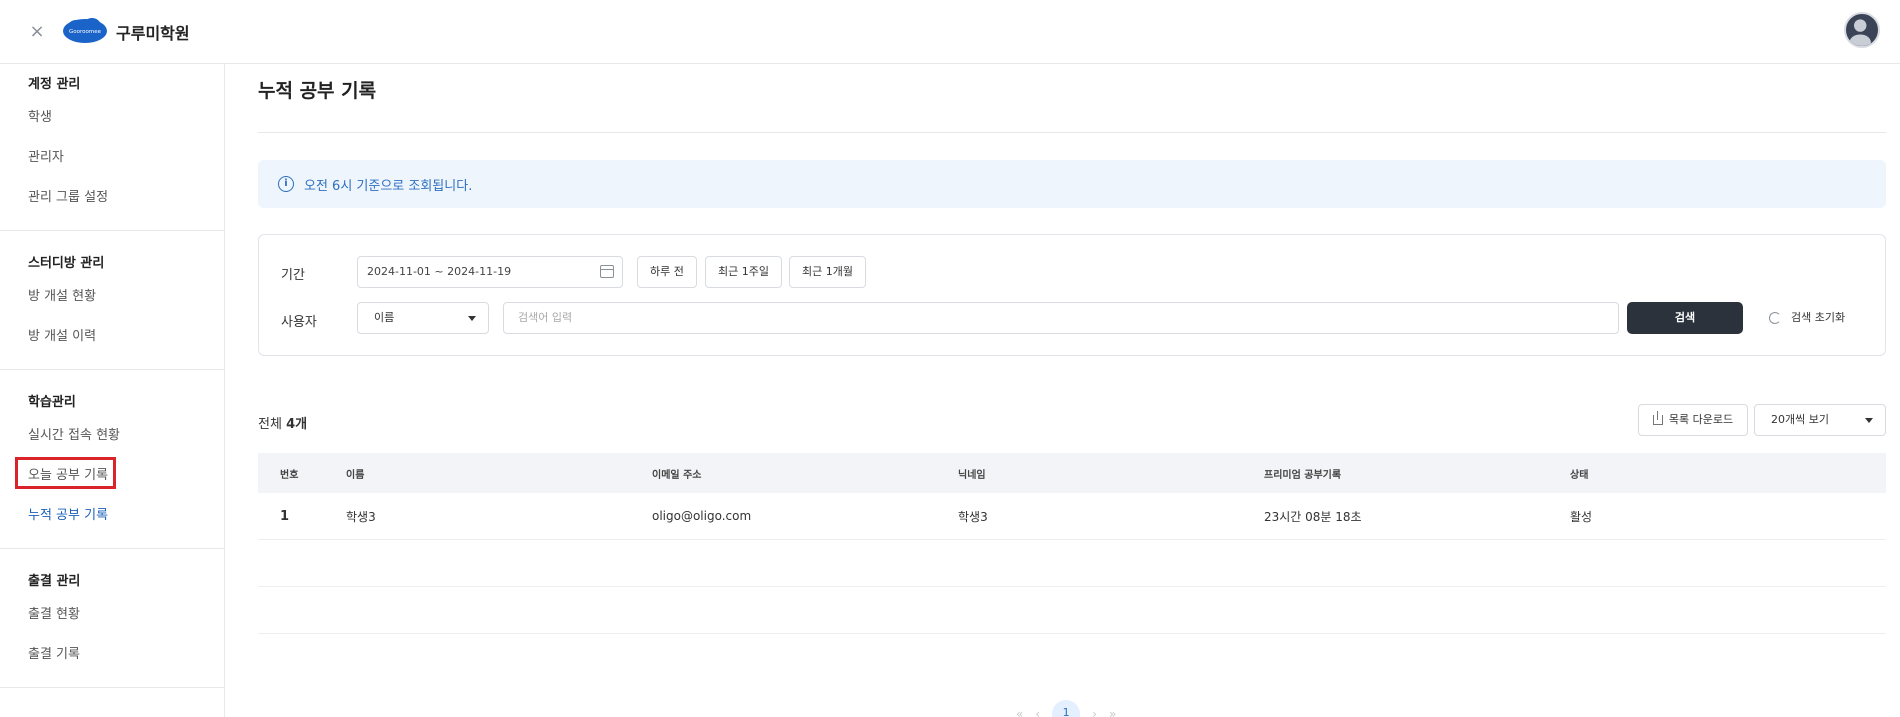 This screenshot has height=717, width=1900. I want to click on brand-name: 구루미학원, so click(153, 33).